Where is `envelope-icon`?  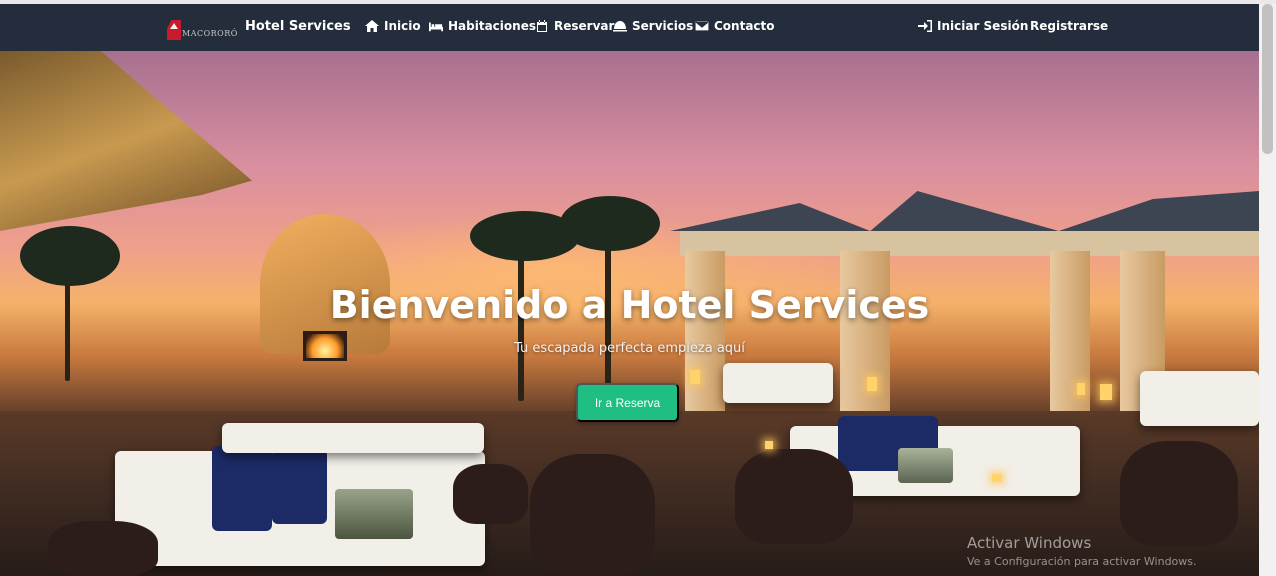
envelope-icon is located at coordinates (702, 26).